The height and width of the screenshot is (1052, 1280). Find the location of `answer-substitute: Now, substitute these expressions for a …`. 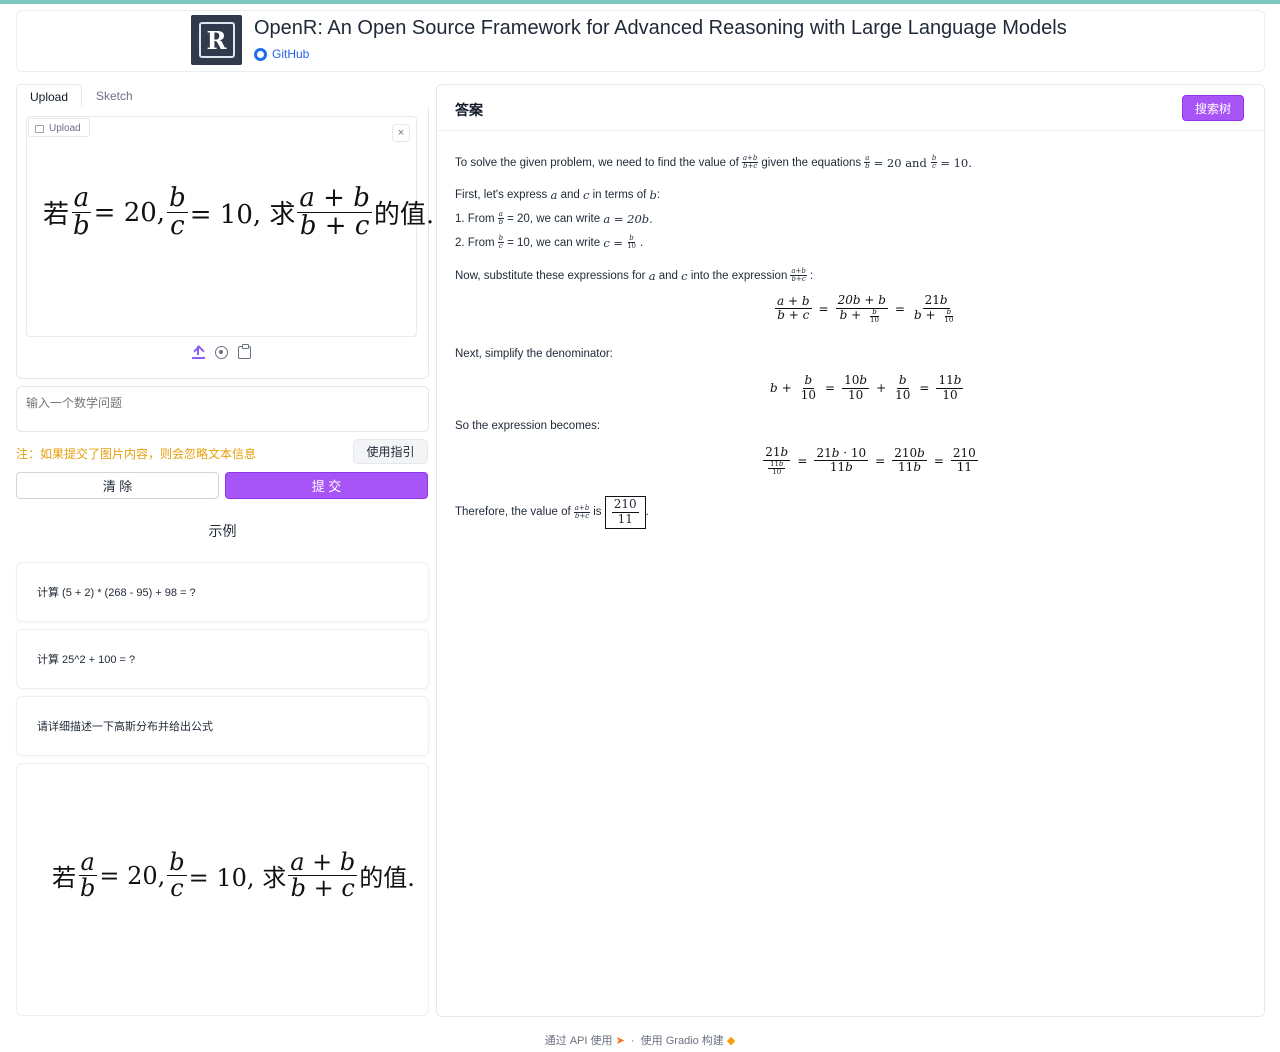

answer-substitute: Now, substitute these expressions for a … is located at coordinates (634, 275).